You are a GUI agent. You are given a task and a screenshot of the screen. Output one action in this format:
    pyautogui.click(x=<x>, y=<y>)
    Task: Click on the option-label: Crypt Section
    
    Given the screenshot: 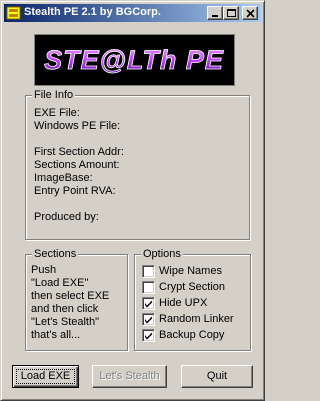 What is the action you would take?
    pyautogui.click(x=192, y=287)
    